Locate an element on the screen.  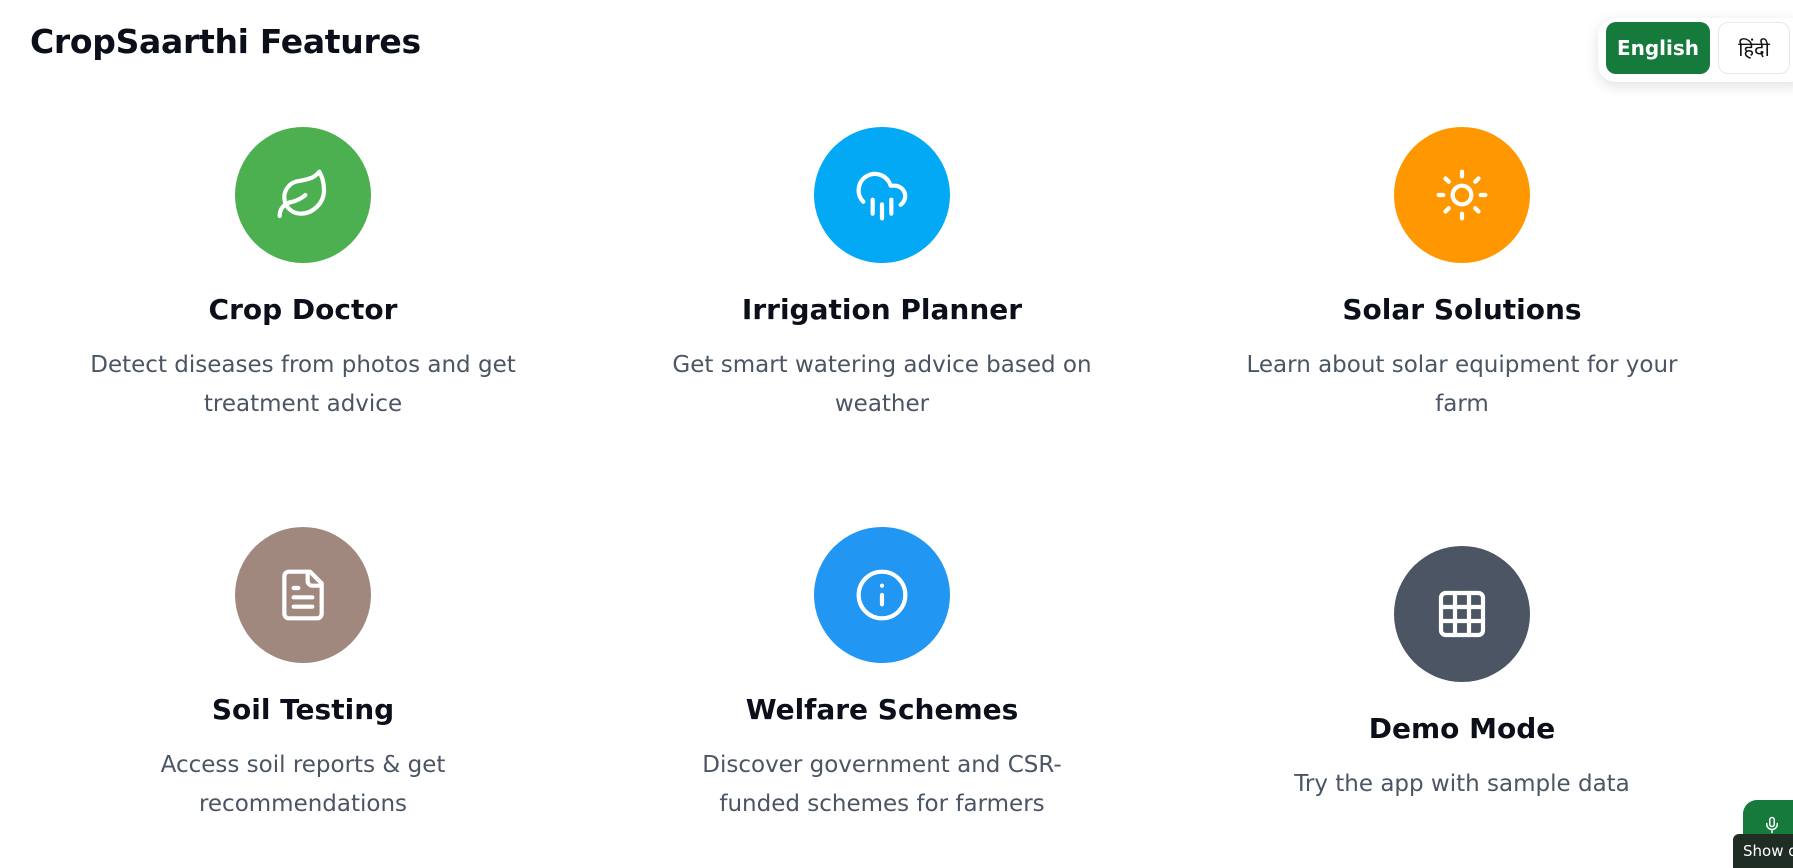
english-button: English is located at coordinates (1658, 48).